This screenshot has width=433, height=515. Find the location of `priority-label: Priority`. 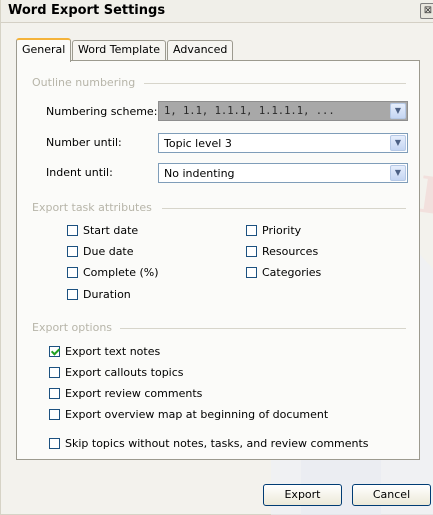

priority-label: Priority is located at coordinates (282, 230).